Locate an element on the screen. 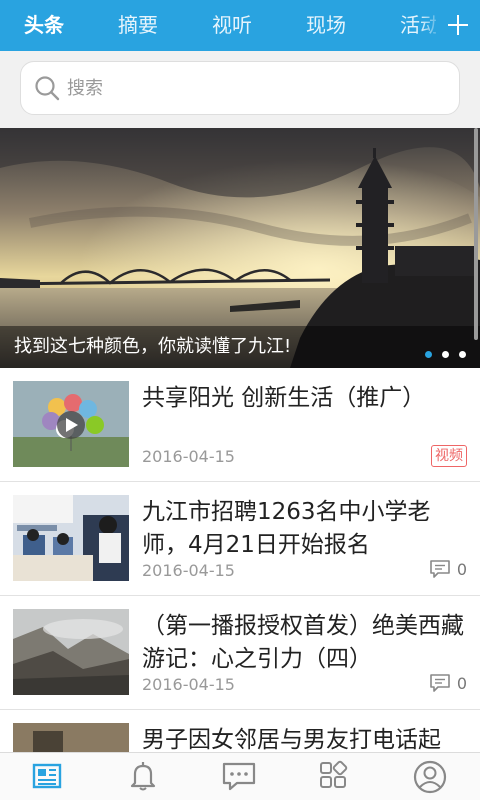  chat-icon is located at coordinates (239, 776).